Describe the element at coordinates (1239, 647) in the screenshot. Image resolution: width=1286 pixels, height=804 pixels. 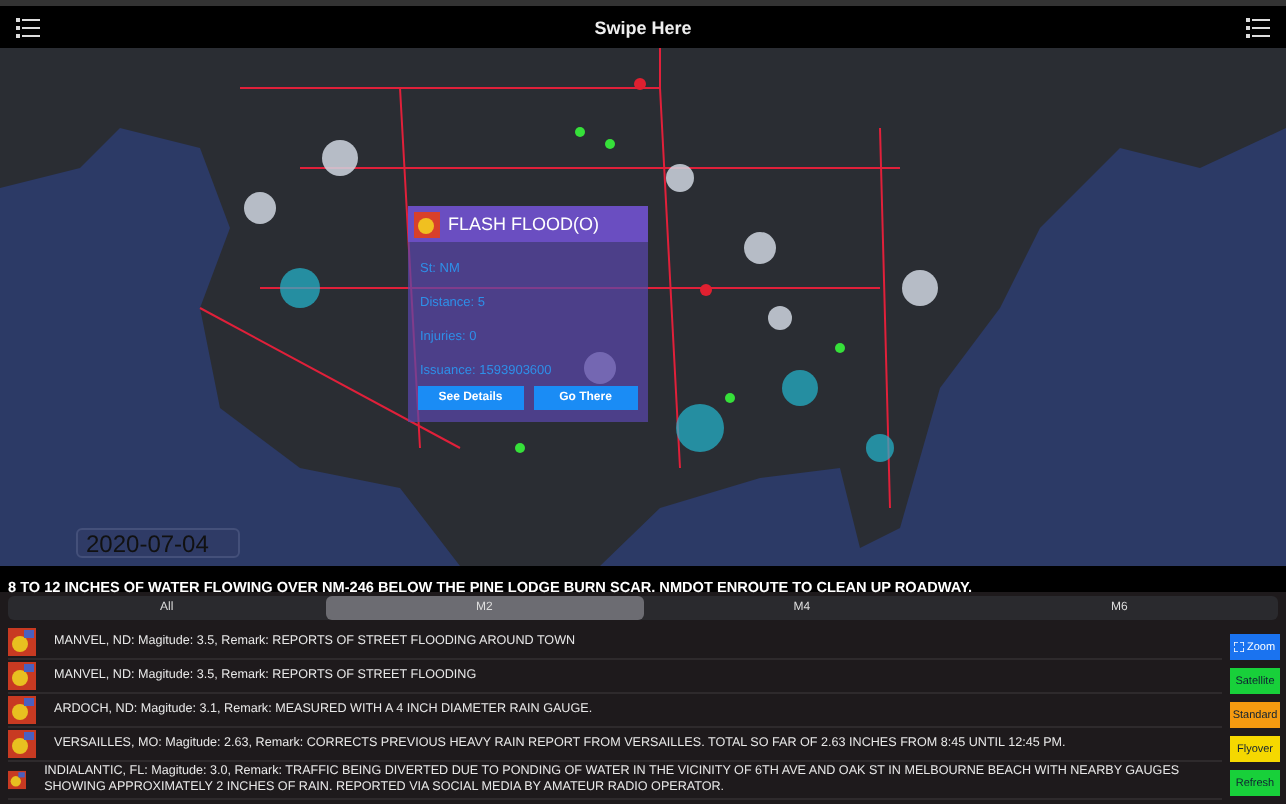
I see `expand-icon` at that location.